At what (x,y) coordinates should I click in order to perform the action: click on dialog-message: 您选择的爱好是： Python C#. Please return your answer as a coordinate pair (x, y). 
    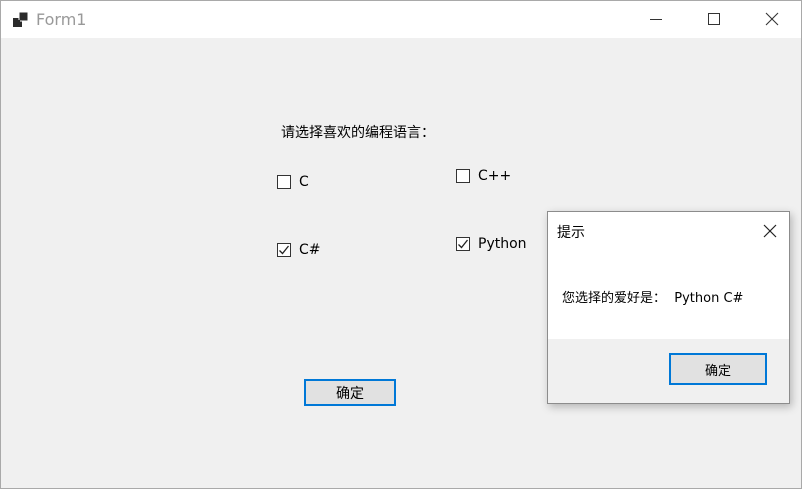
    Looking at the image, I should click on (653, 298).